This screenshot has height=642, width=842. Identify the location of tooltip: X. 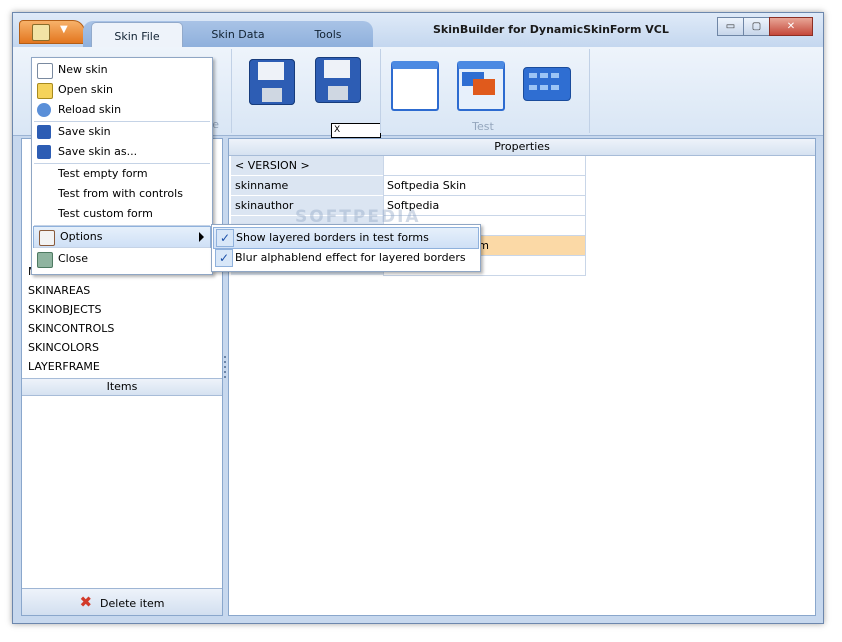
(356, 130).